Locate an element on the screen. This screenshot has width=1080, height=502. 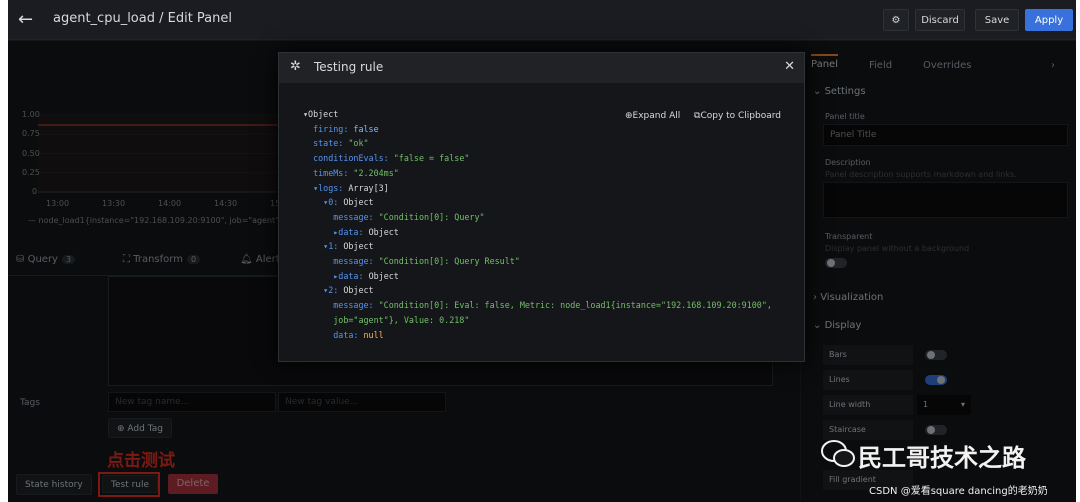
close-icon: ✕ is located at coordinates (789, 66).